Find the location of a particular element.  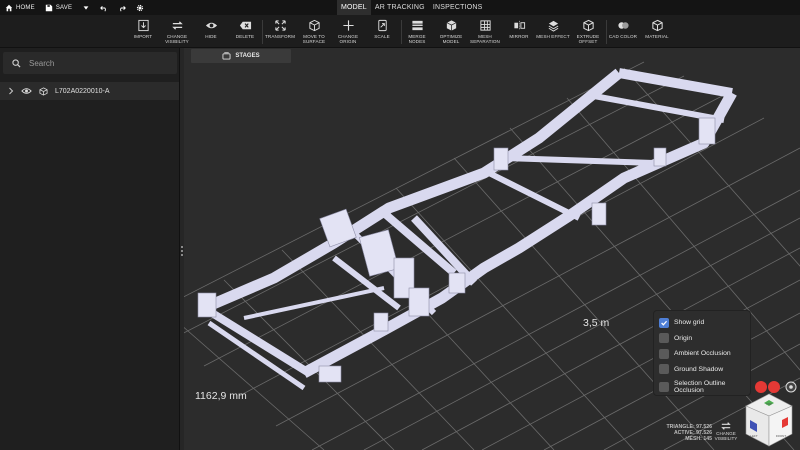

option-show-grid: Show grid is located at coordinates (702, 323).